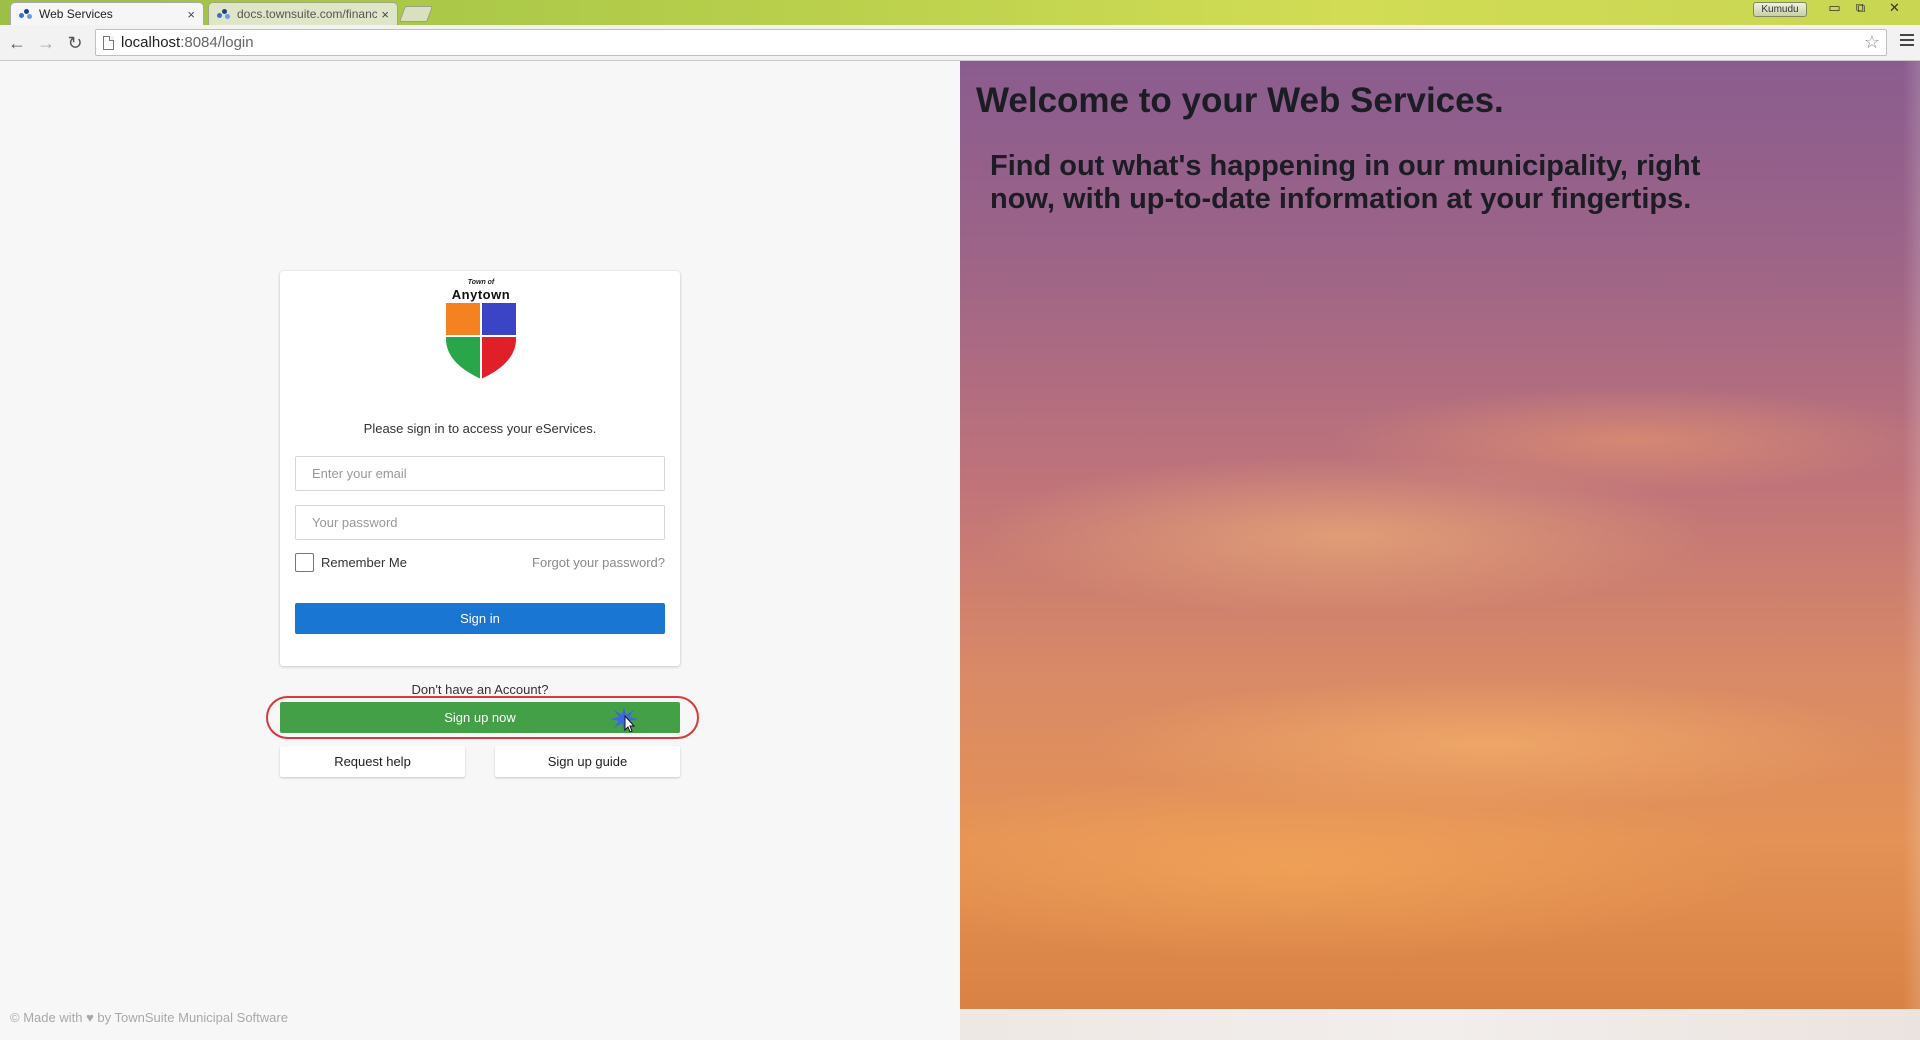  What do you see at coordinates (307, 14) in the screenshot?
I see `tab-label: docs.townsuite.com/financ` at bounding box center [307, 14].